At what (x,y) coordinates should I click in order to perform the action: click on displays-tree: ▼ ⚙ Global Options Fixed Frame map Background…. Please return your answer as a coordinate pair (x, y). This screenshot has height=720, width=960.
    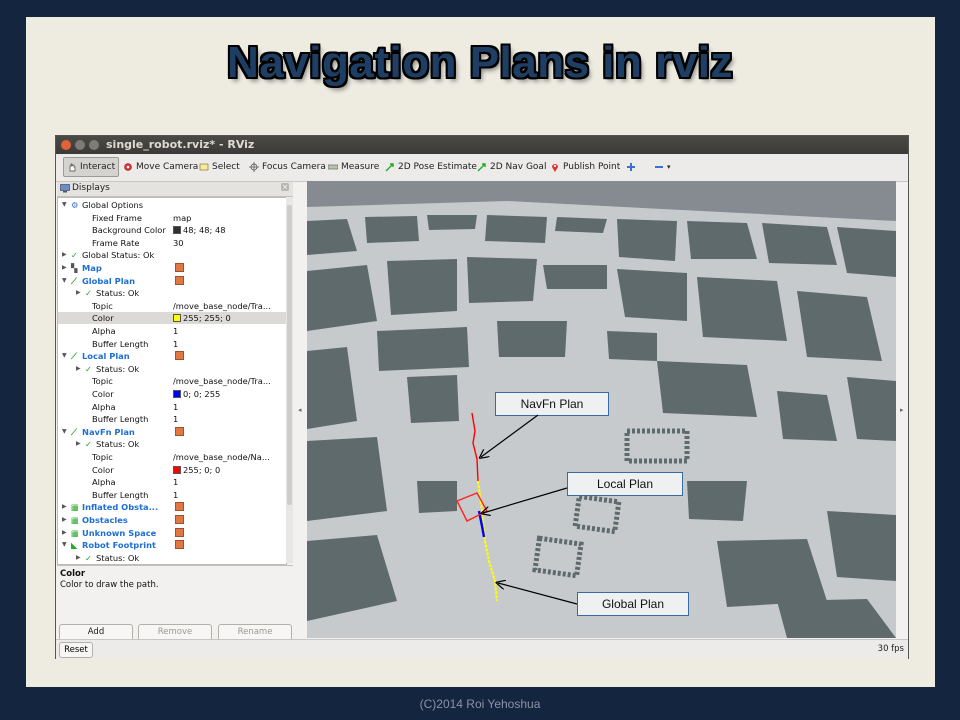
    Looking at the image, I should click on (172, 381).